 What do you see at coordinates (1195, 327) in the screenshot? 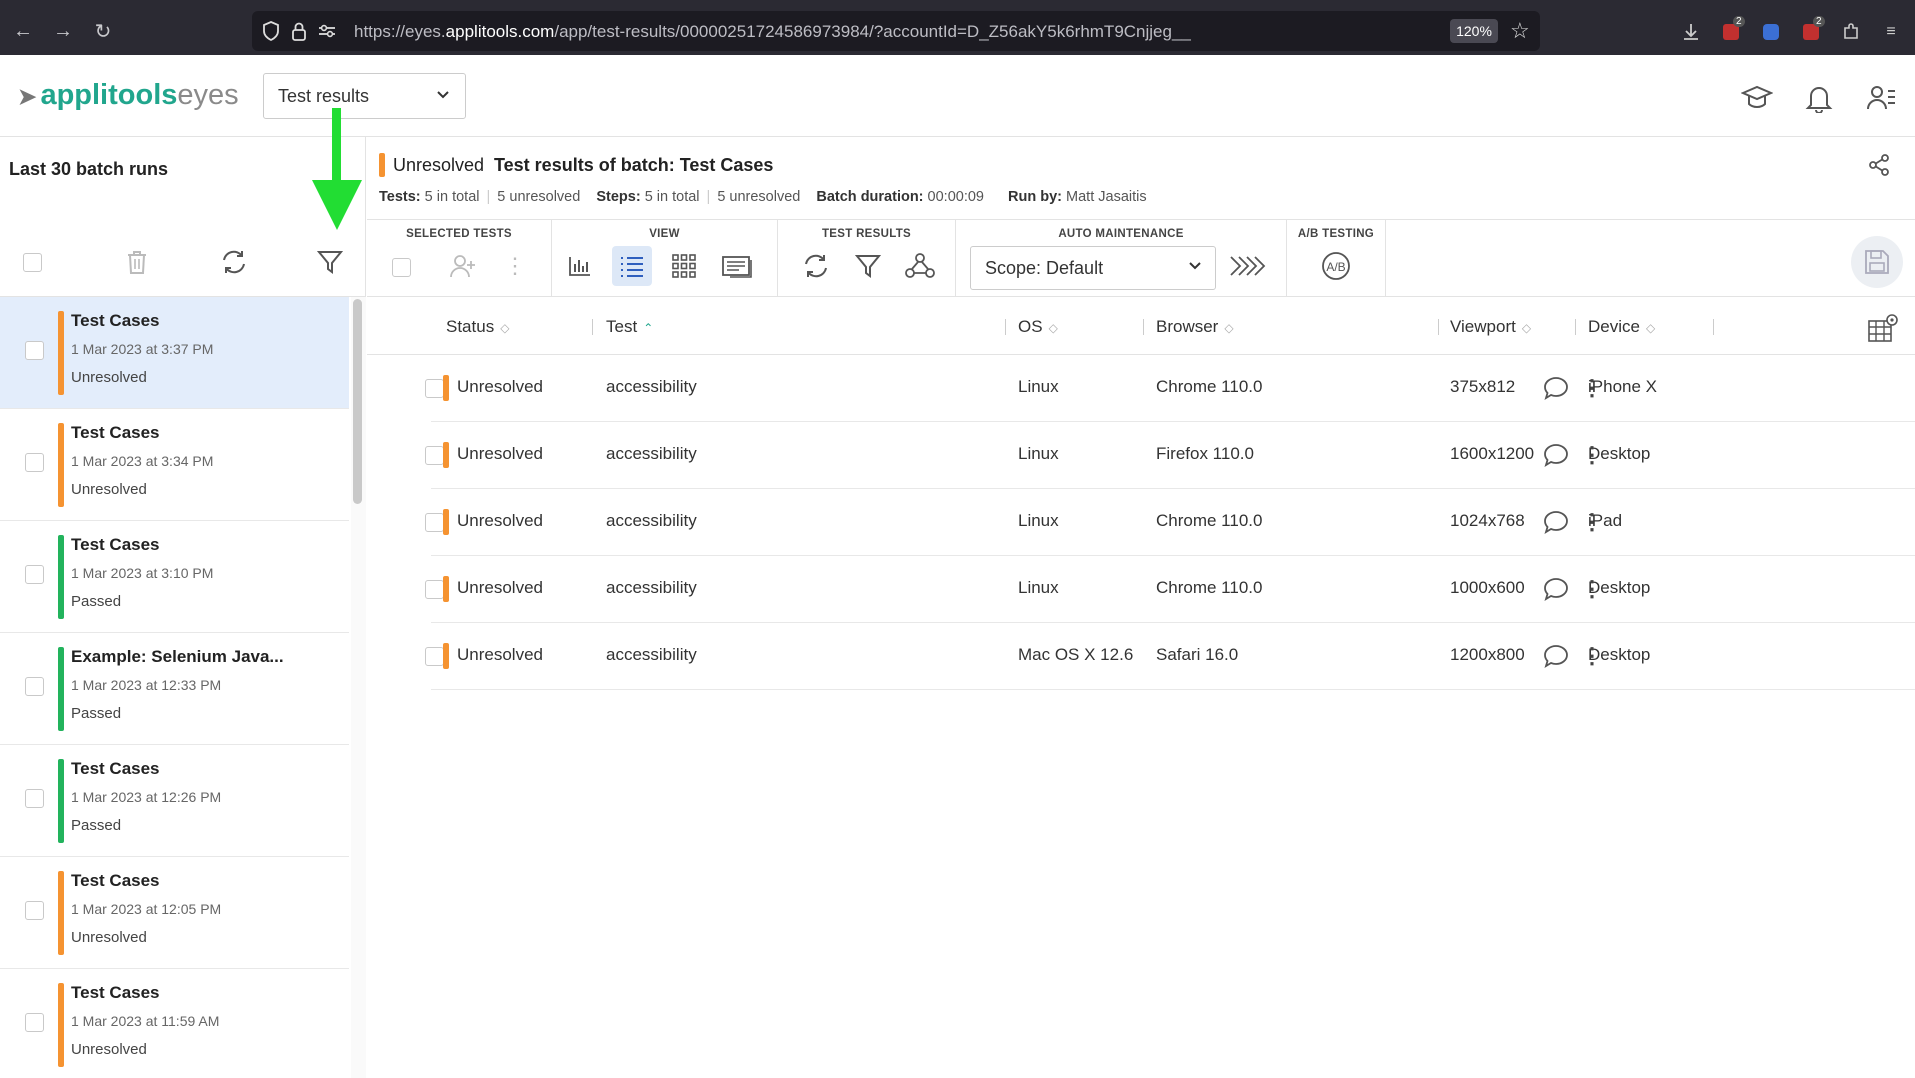
I see `column-header-browser: Browser ◇` at bounding box center [1195, 327].